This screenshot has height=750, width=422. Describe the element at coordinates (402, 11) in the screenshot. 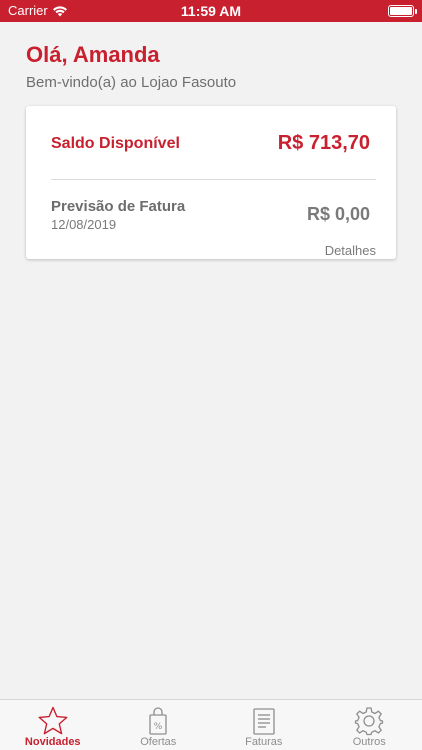

I see `battery-icon` at that location.